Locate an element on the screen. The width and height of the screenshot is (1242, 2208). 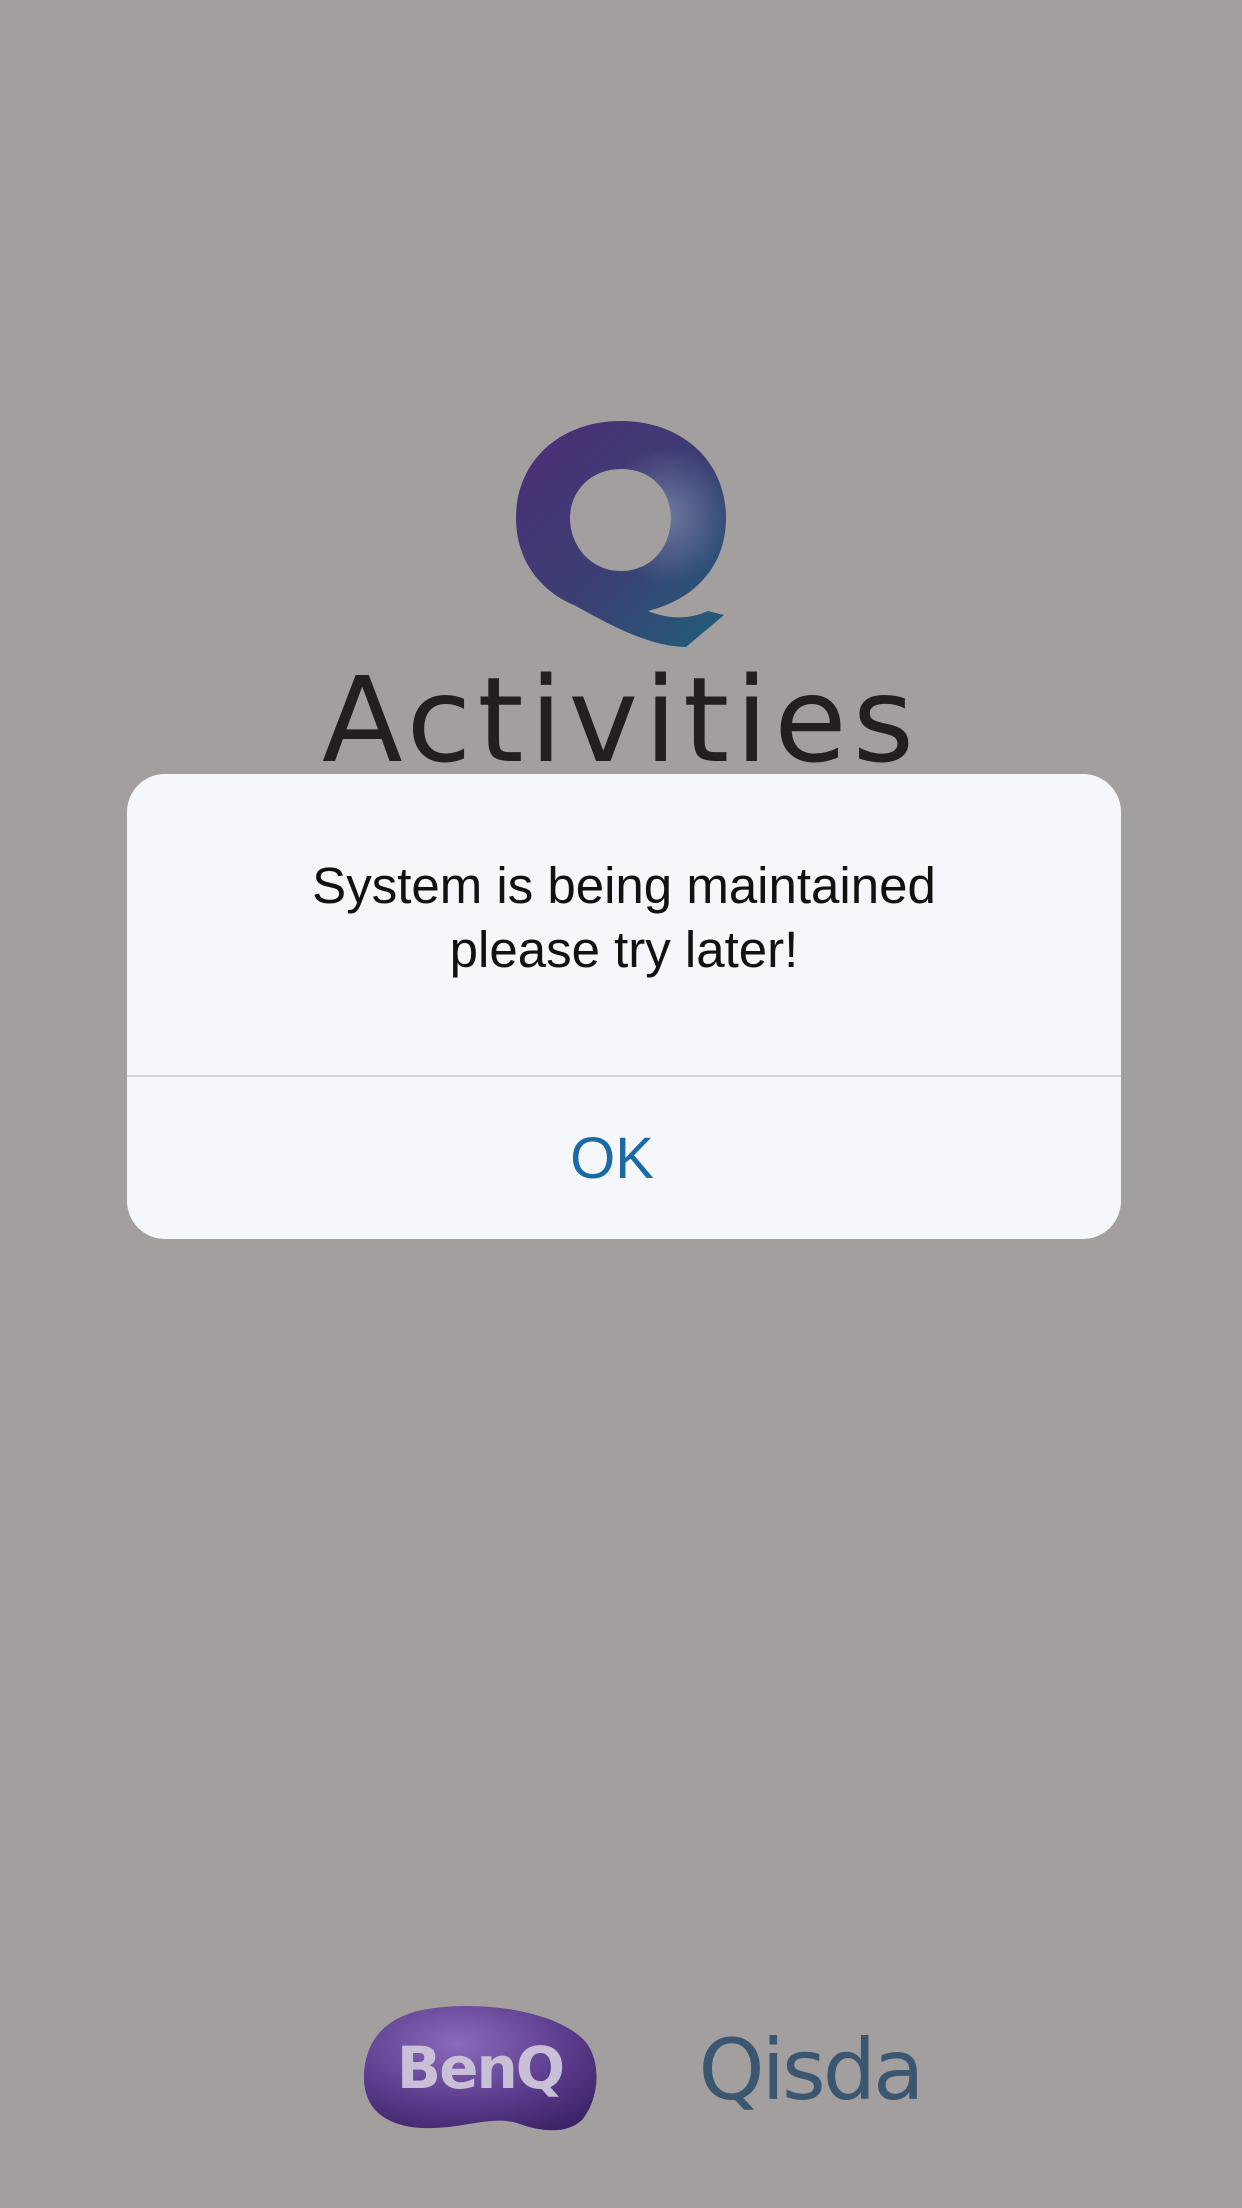
qisda-logo-icon: Qisda is located at coordinates (811, 2070).